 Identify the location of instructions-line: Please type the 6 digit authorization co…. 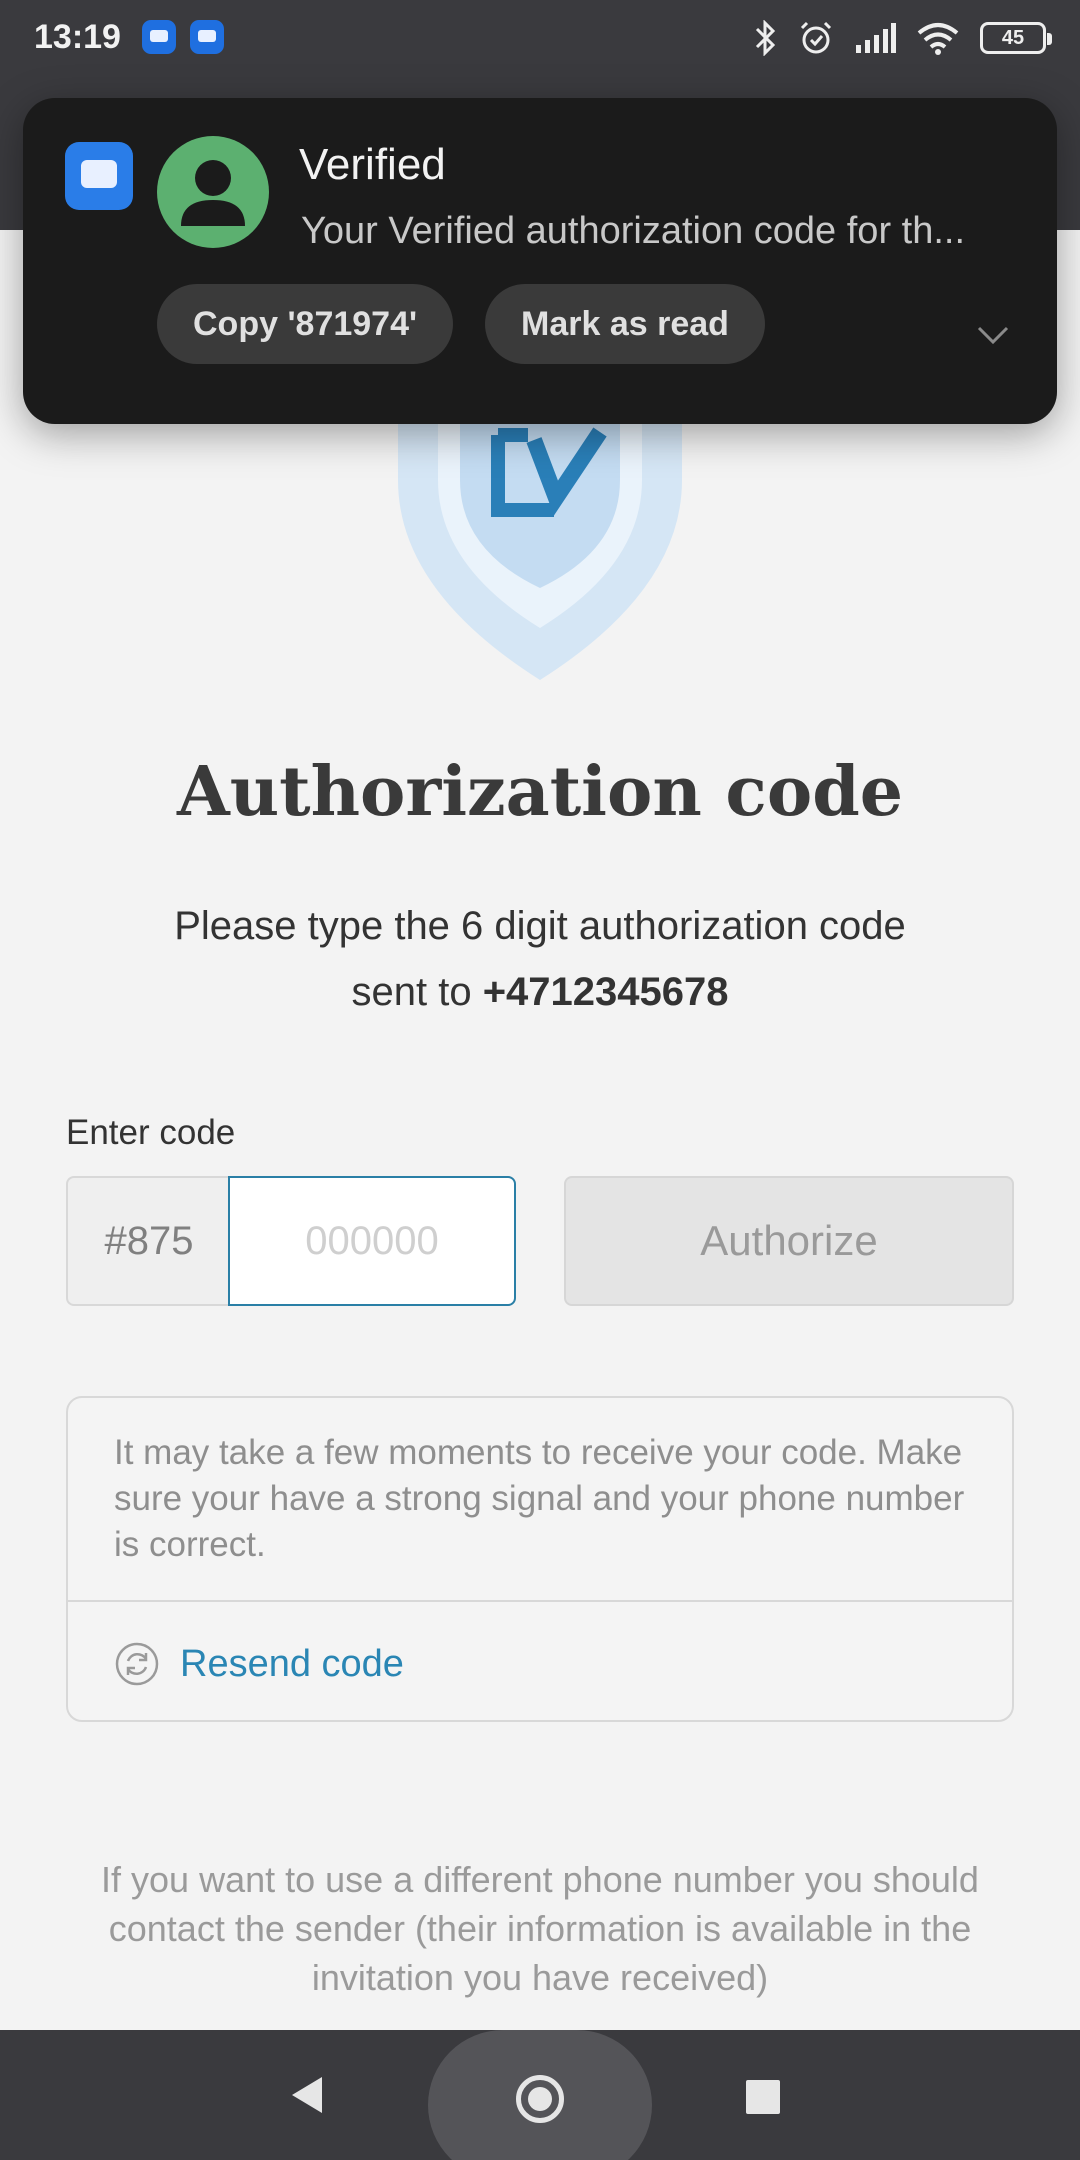
(540, 926).